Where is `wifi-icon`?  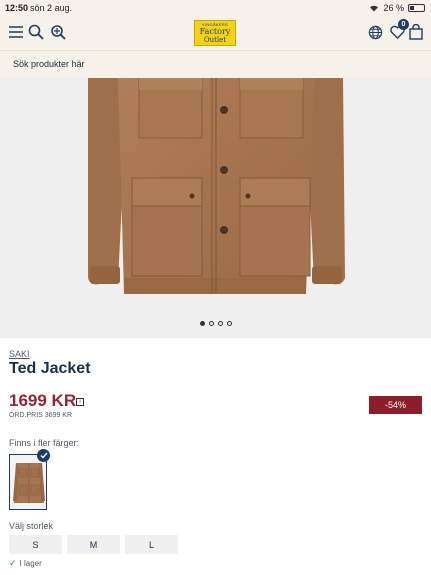 wifi-icon is located at coordinates (374, 8).